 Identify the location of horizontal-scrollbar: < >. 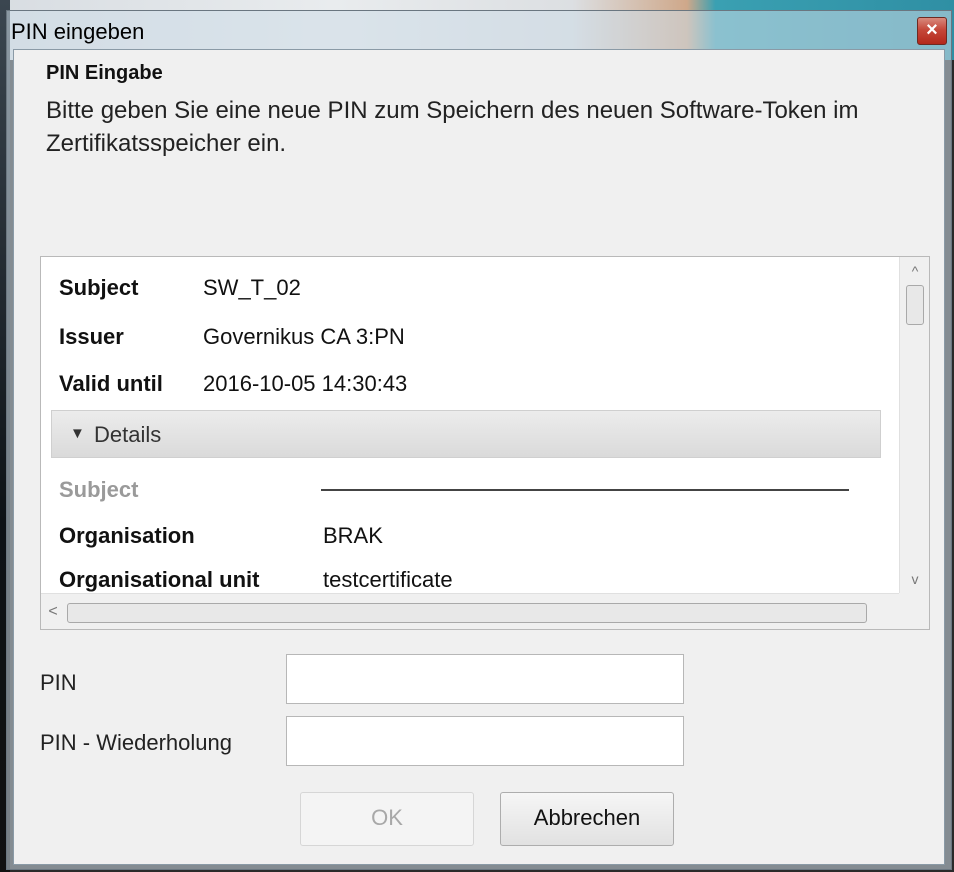
(482, 611).